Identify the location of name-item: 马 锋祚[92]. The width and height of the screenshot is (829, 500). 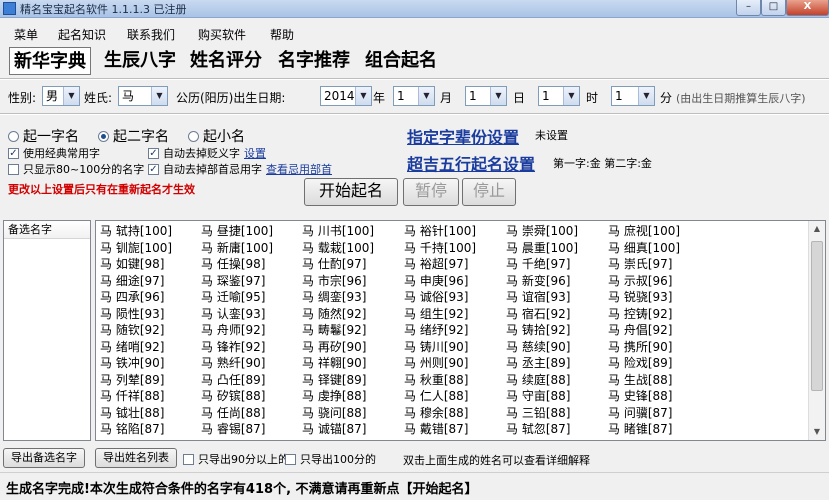
(237, 347).